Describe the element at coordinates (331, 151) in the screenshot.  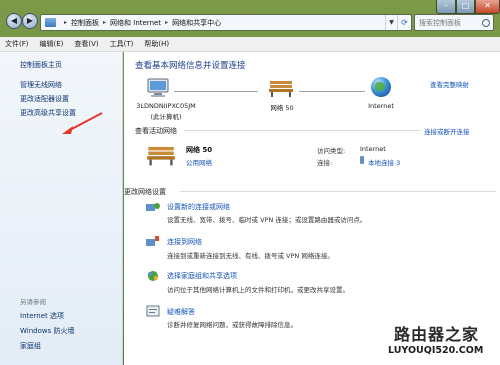
I see `access-type-label: 访问类型:` at that location.